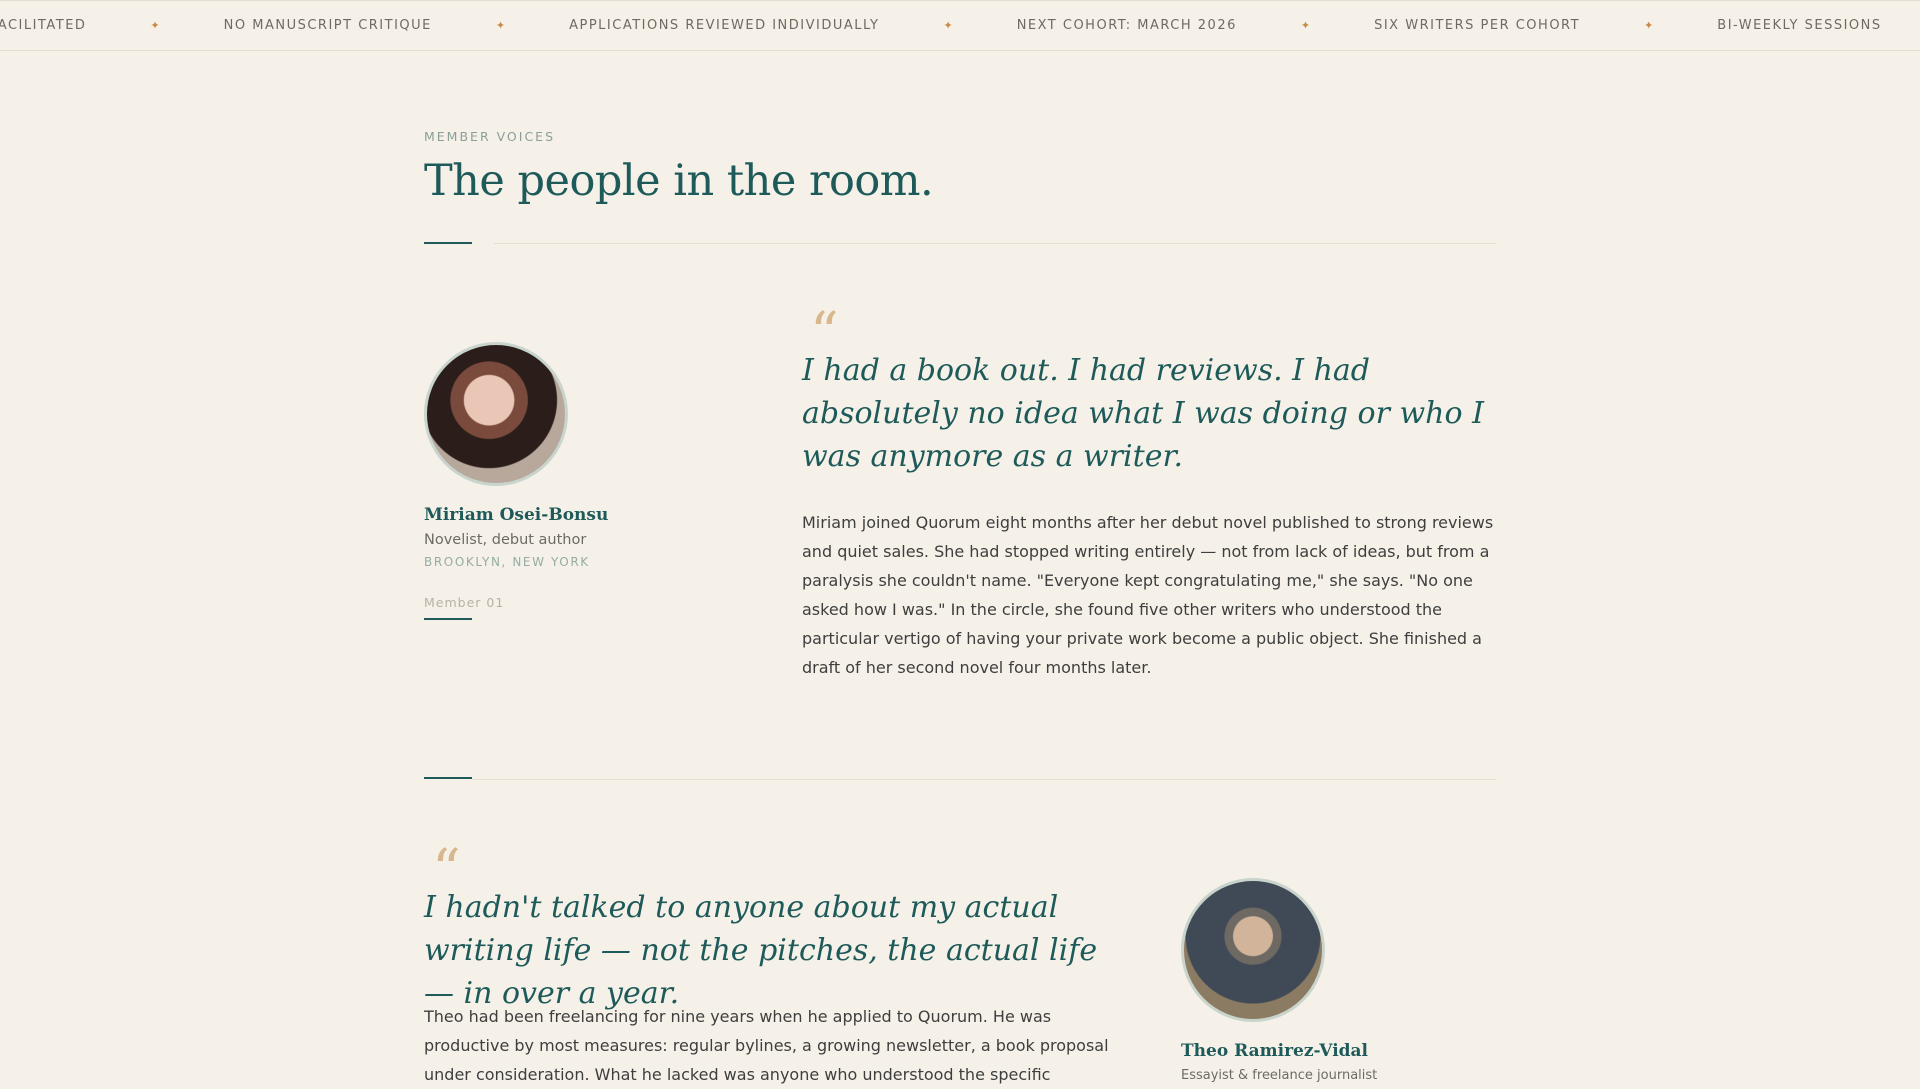 Image resolution: width=1920 pixels, height=1089 pixels. Describe the element at coordinates (490, 136) in the screenshot. I see `section-eyebrow: Member Voices` at that location.